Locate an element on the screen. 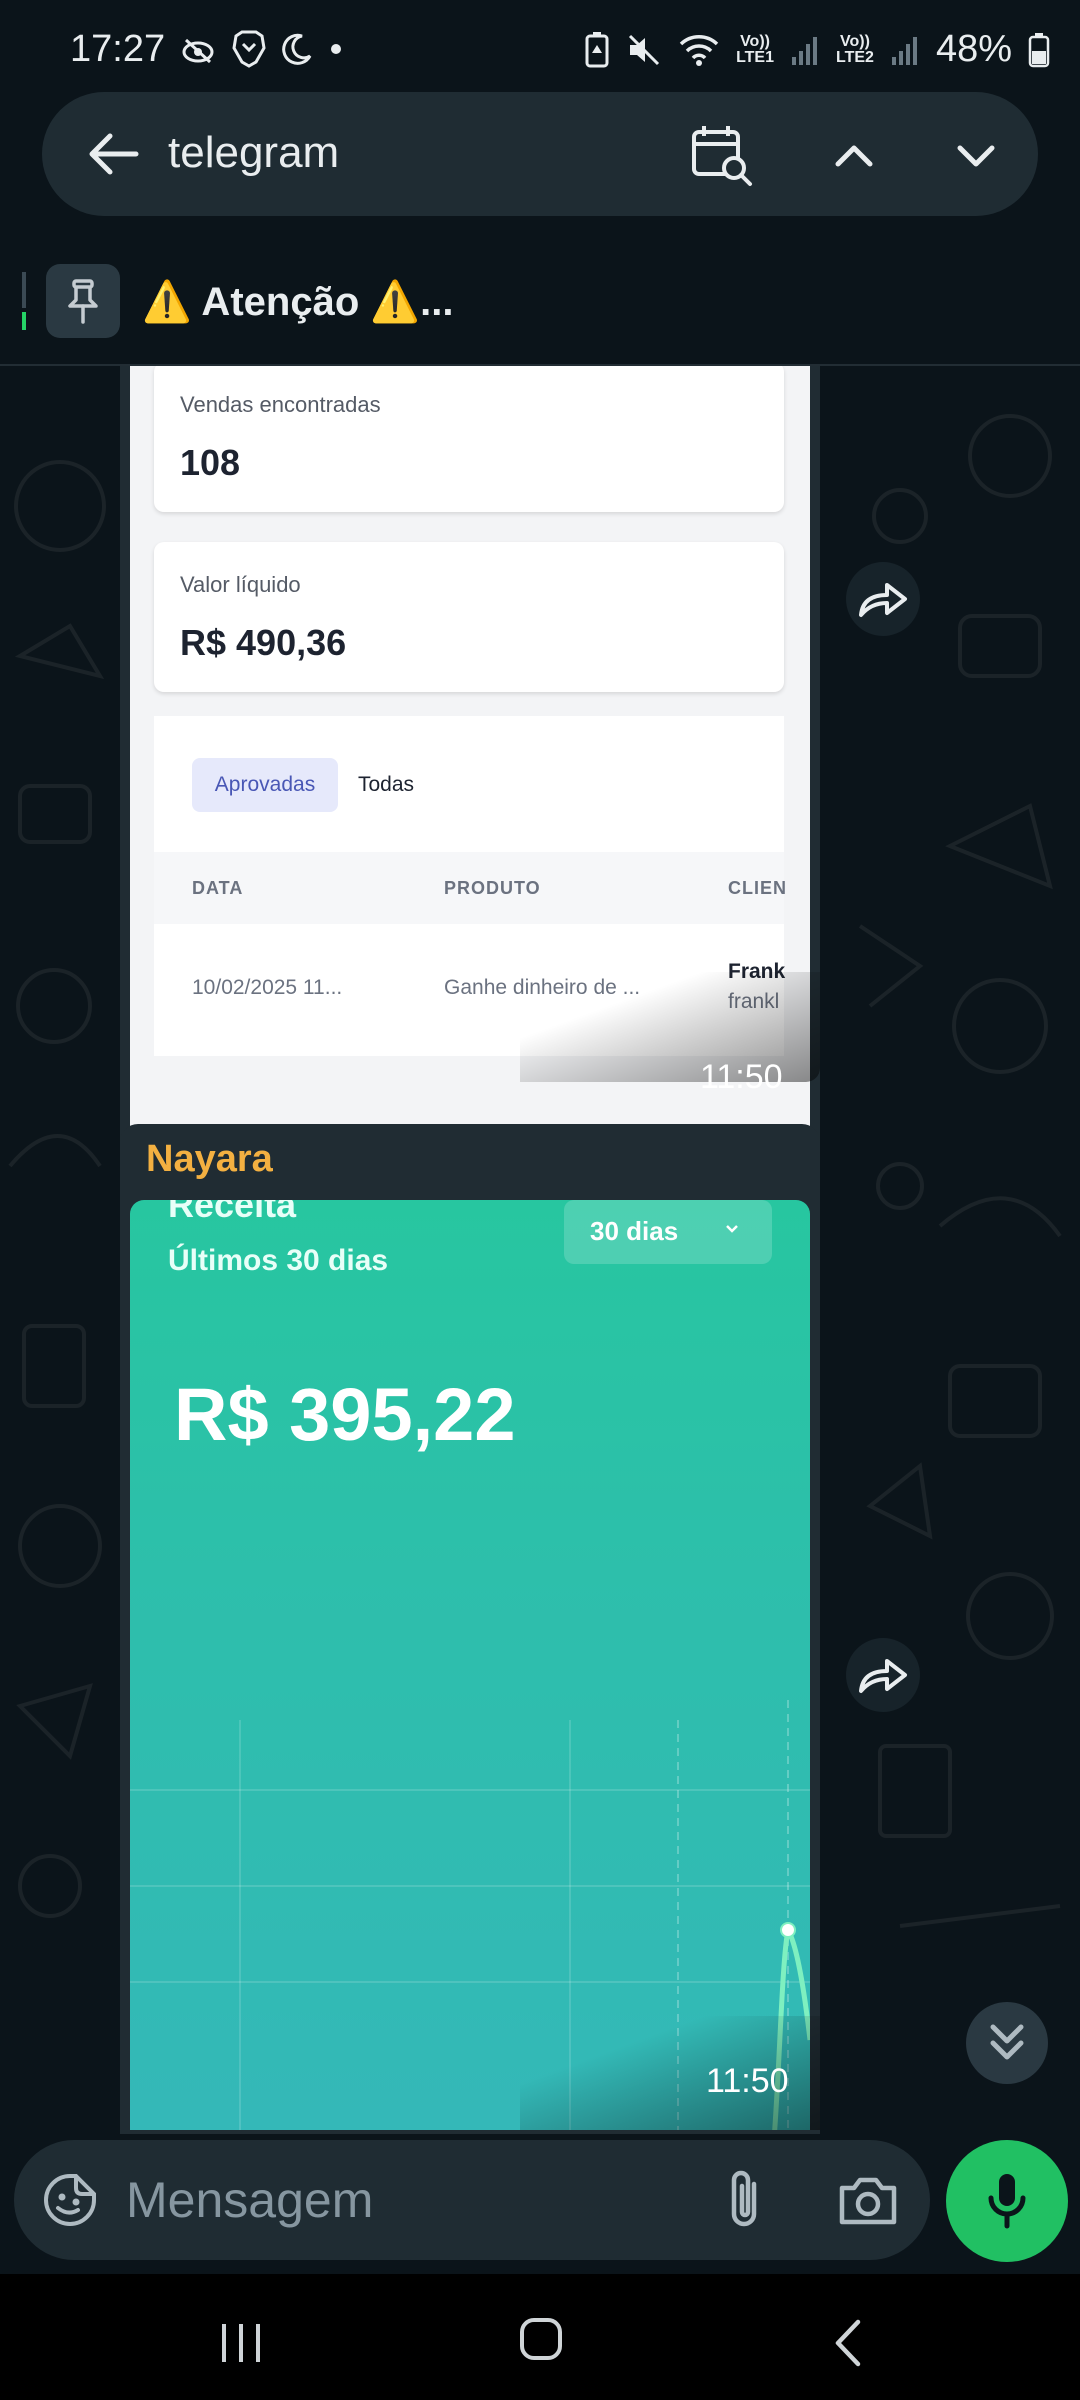 The image size is (1080, 2400). fan-notification-icon is located at coordinates (198, 51).